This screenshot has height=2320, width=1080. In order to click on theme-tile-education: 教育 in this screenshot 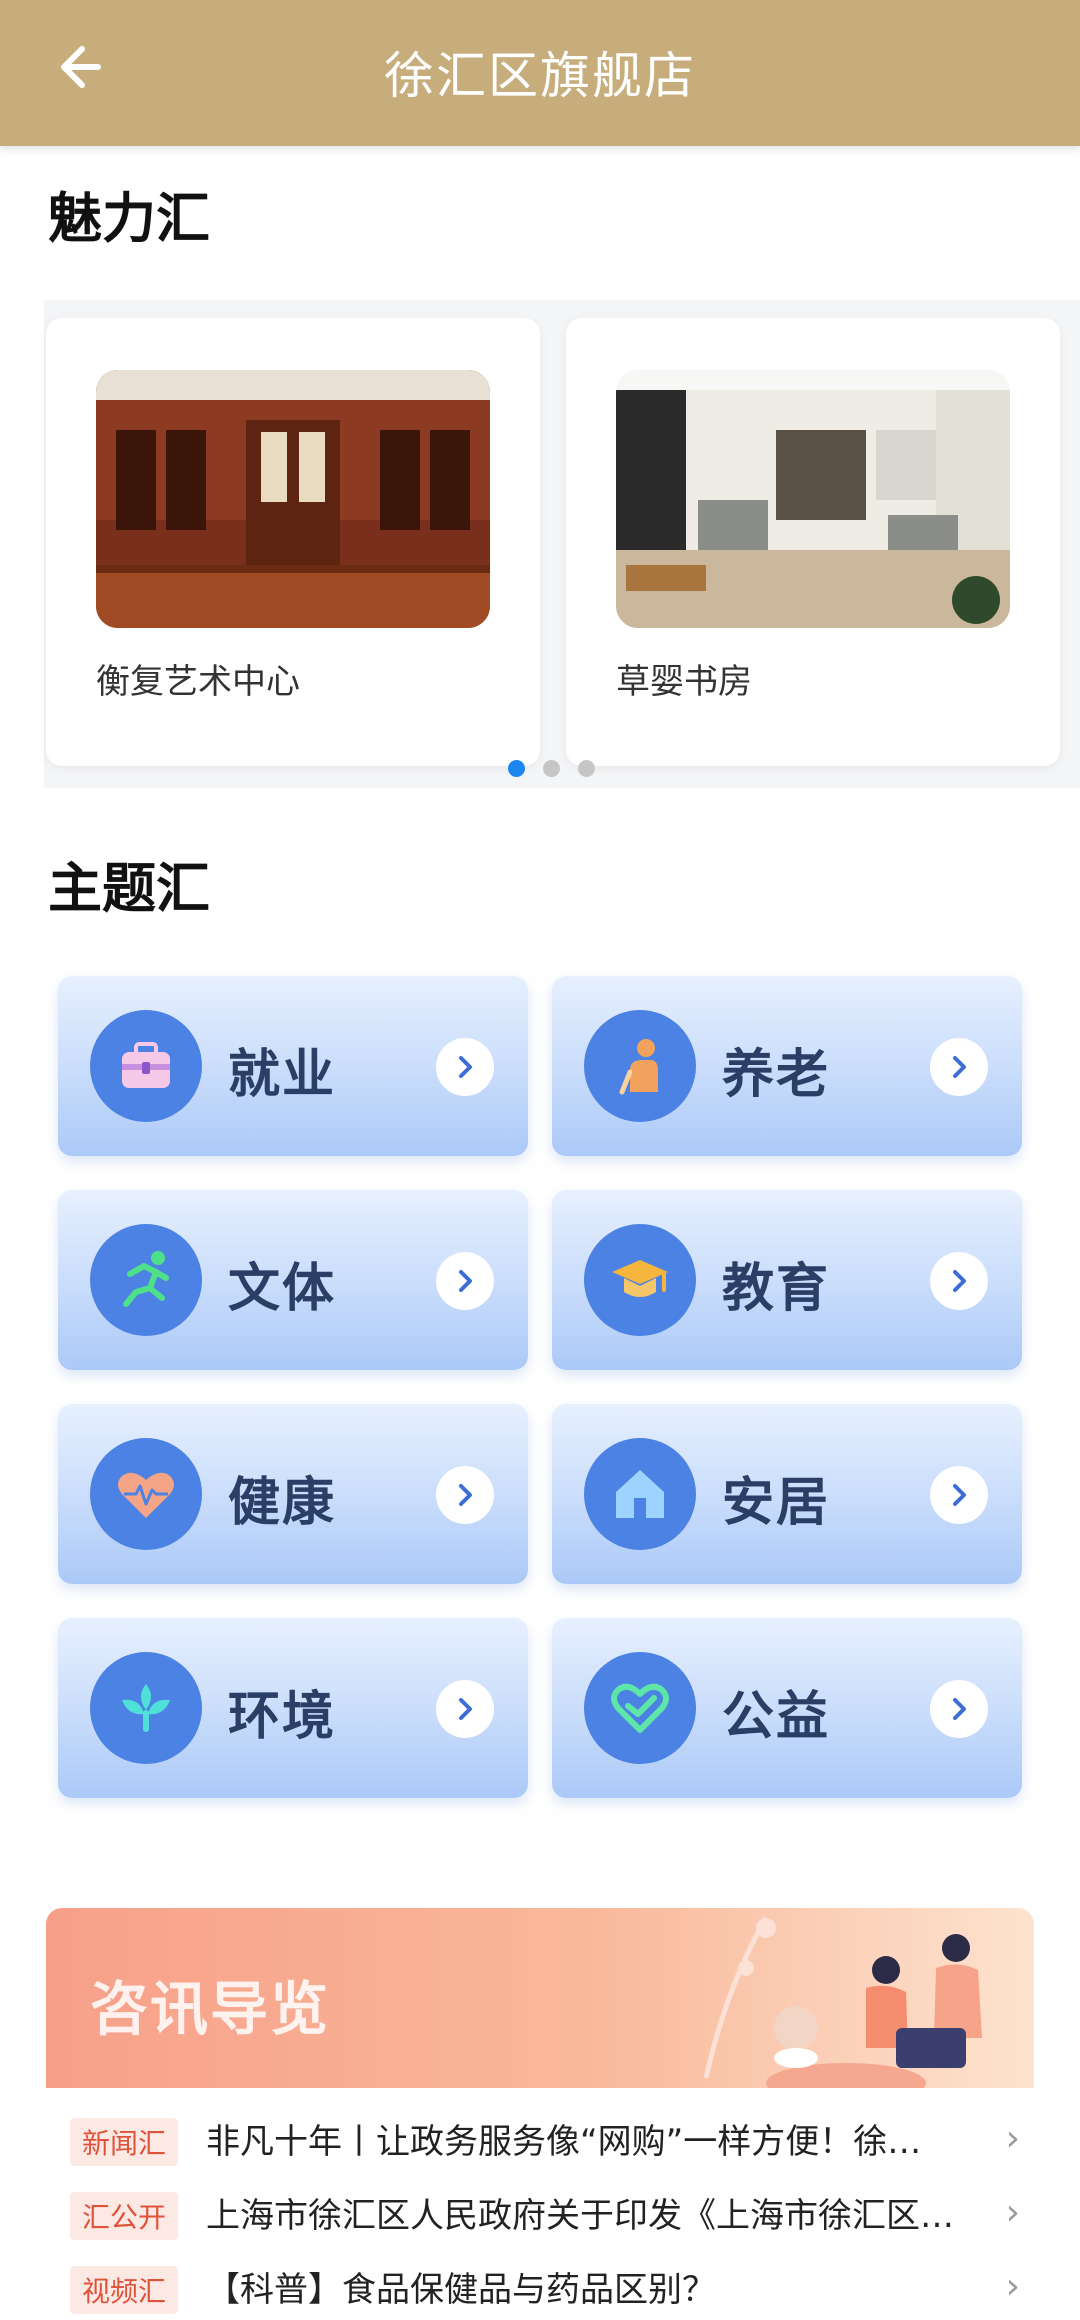, I will do `click(787, 1280)`.